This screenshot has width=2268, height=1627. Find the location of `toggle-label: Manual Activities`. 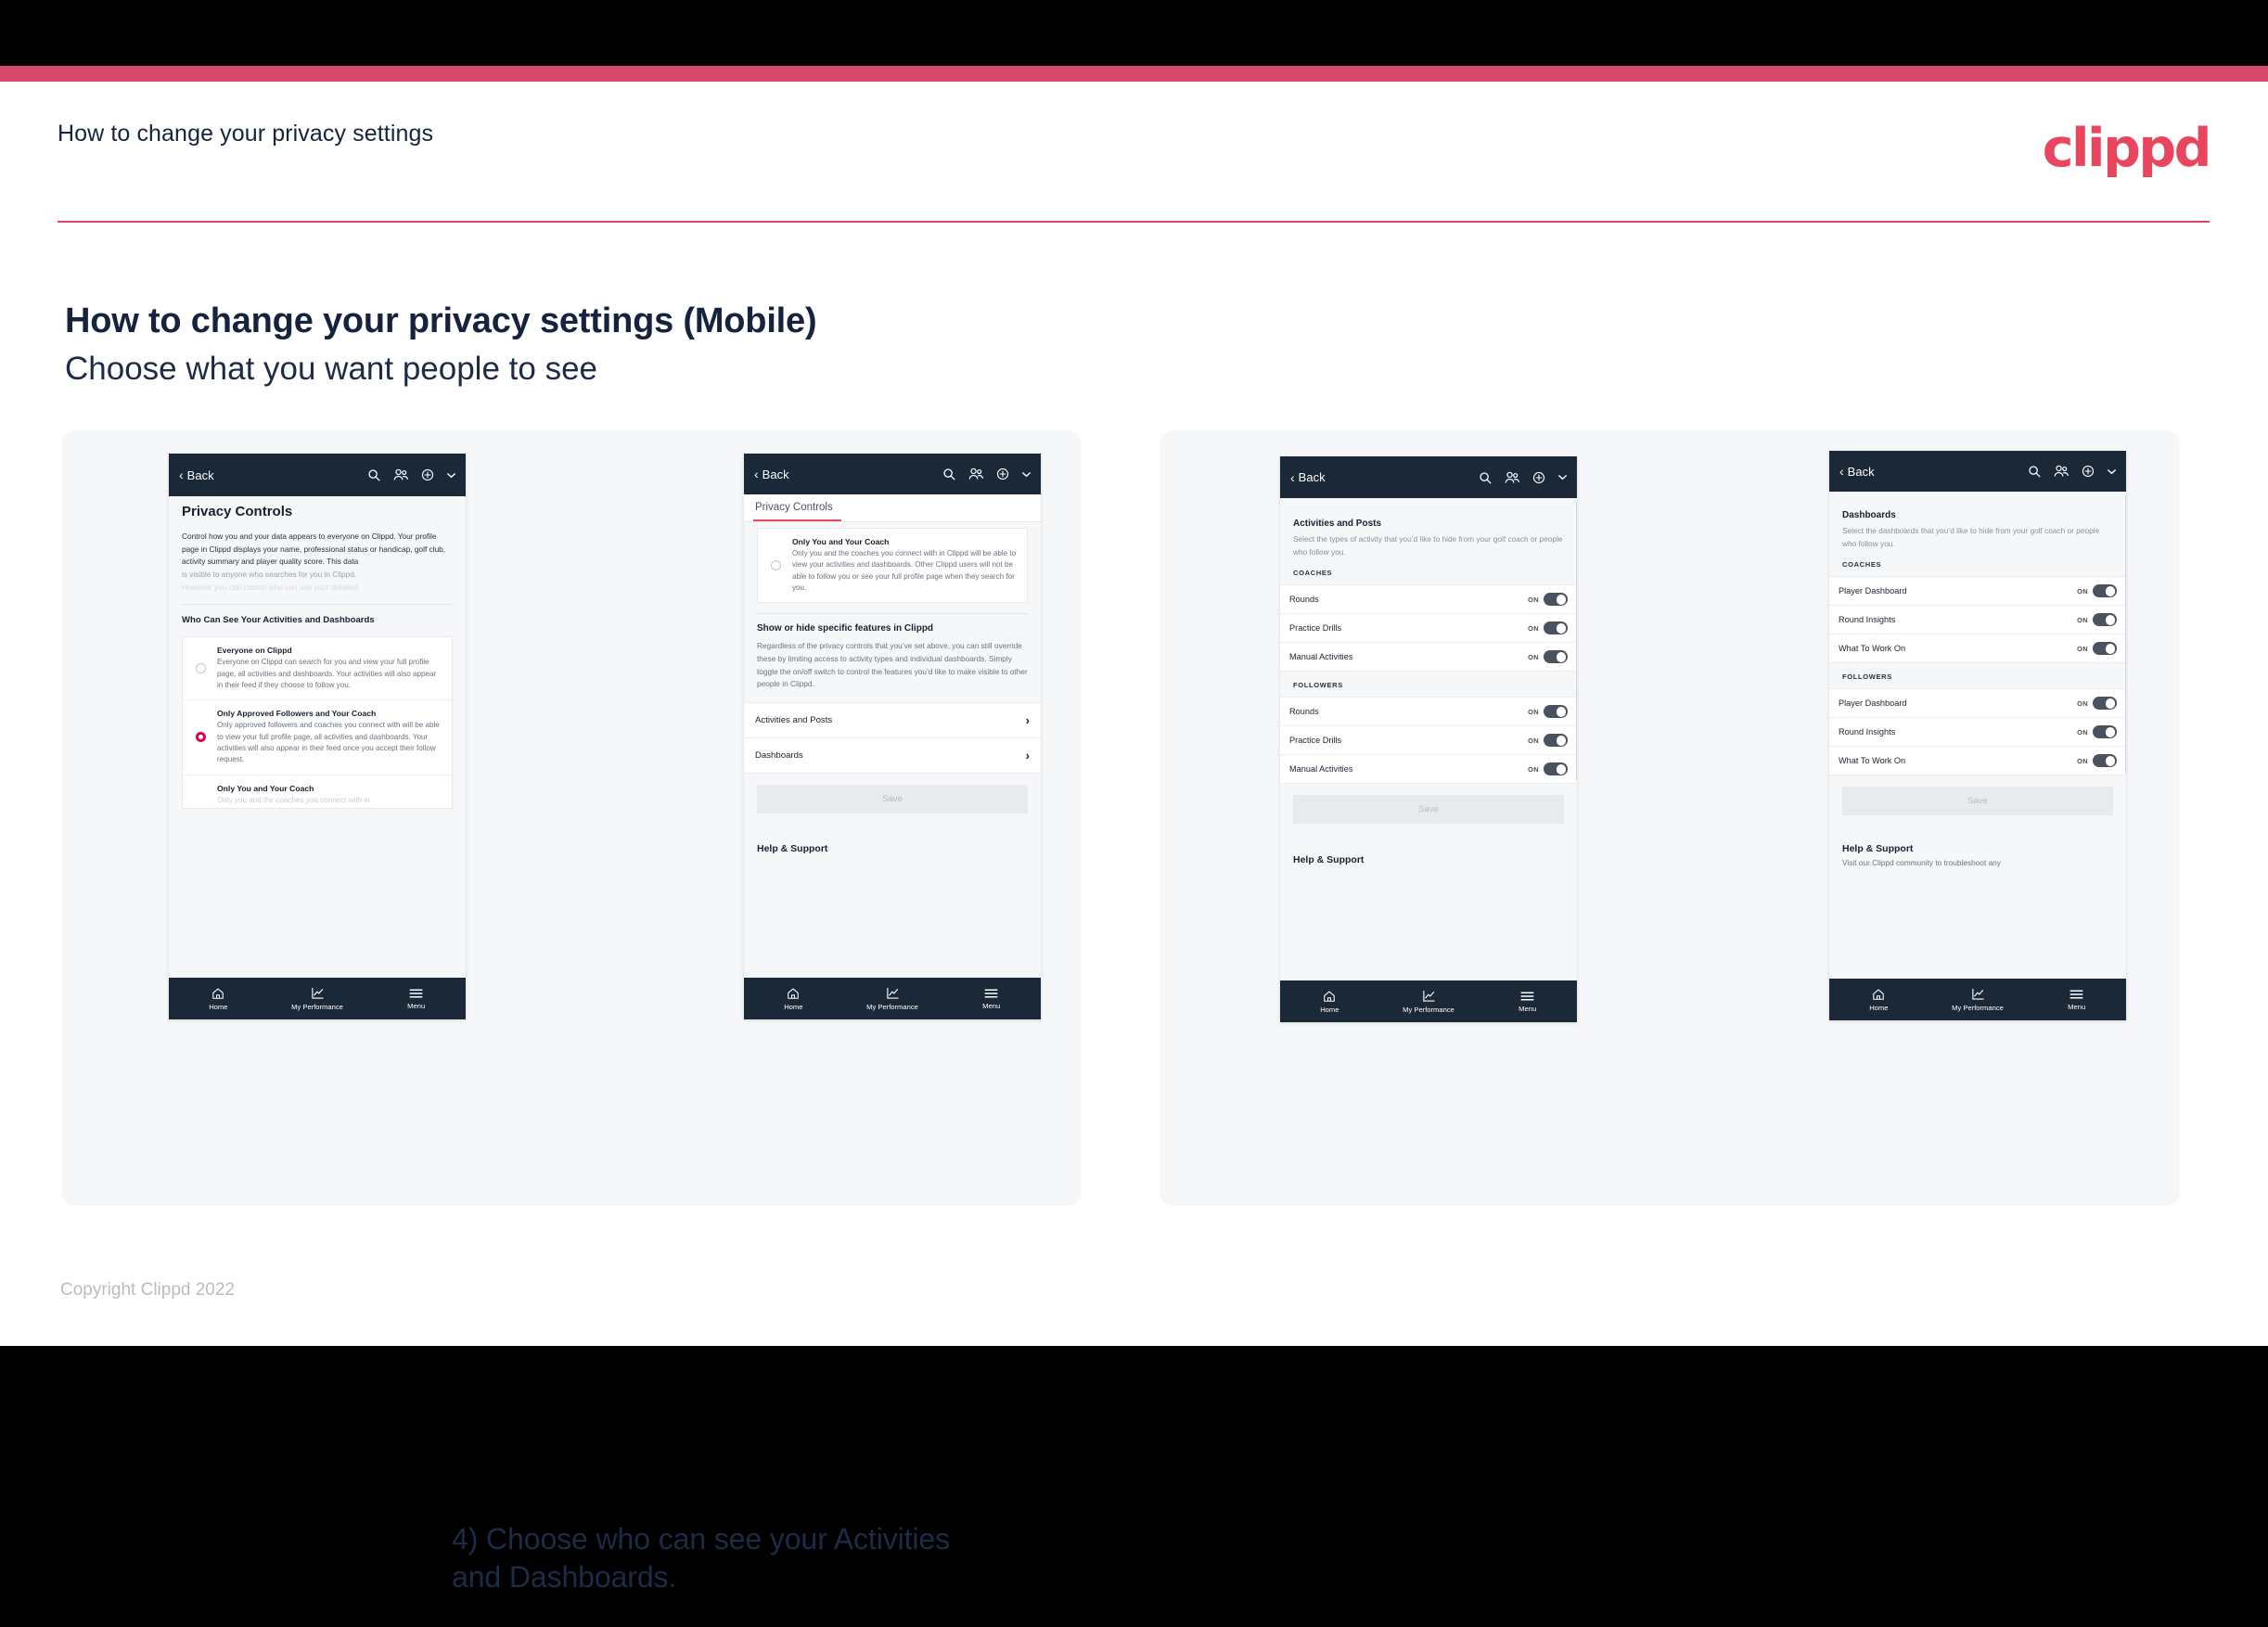

toggle-label: Manual Activities is located at coordinates (1321, 769).